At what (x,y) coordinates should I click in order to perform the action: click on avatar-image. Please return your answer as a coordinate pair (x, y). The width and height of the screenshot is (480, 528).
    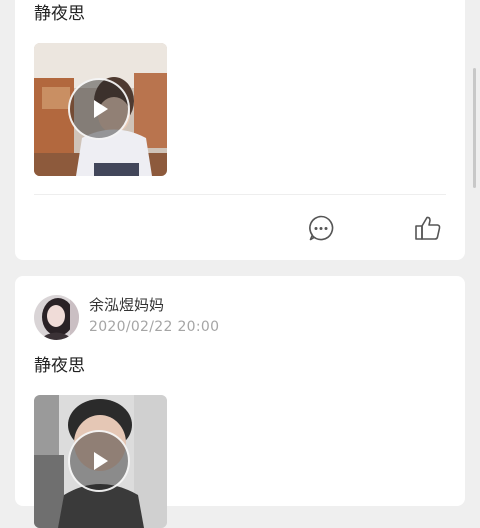
    Looking at the image, I should click on (56, 317).